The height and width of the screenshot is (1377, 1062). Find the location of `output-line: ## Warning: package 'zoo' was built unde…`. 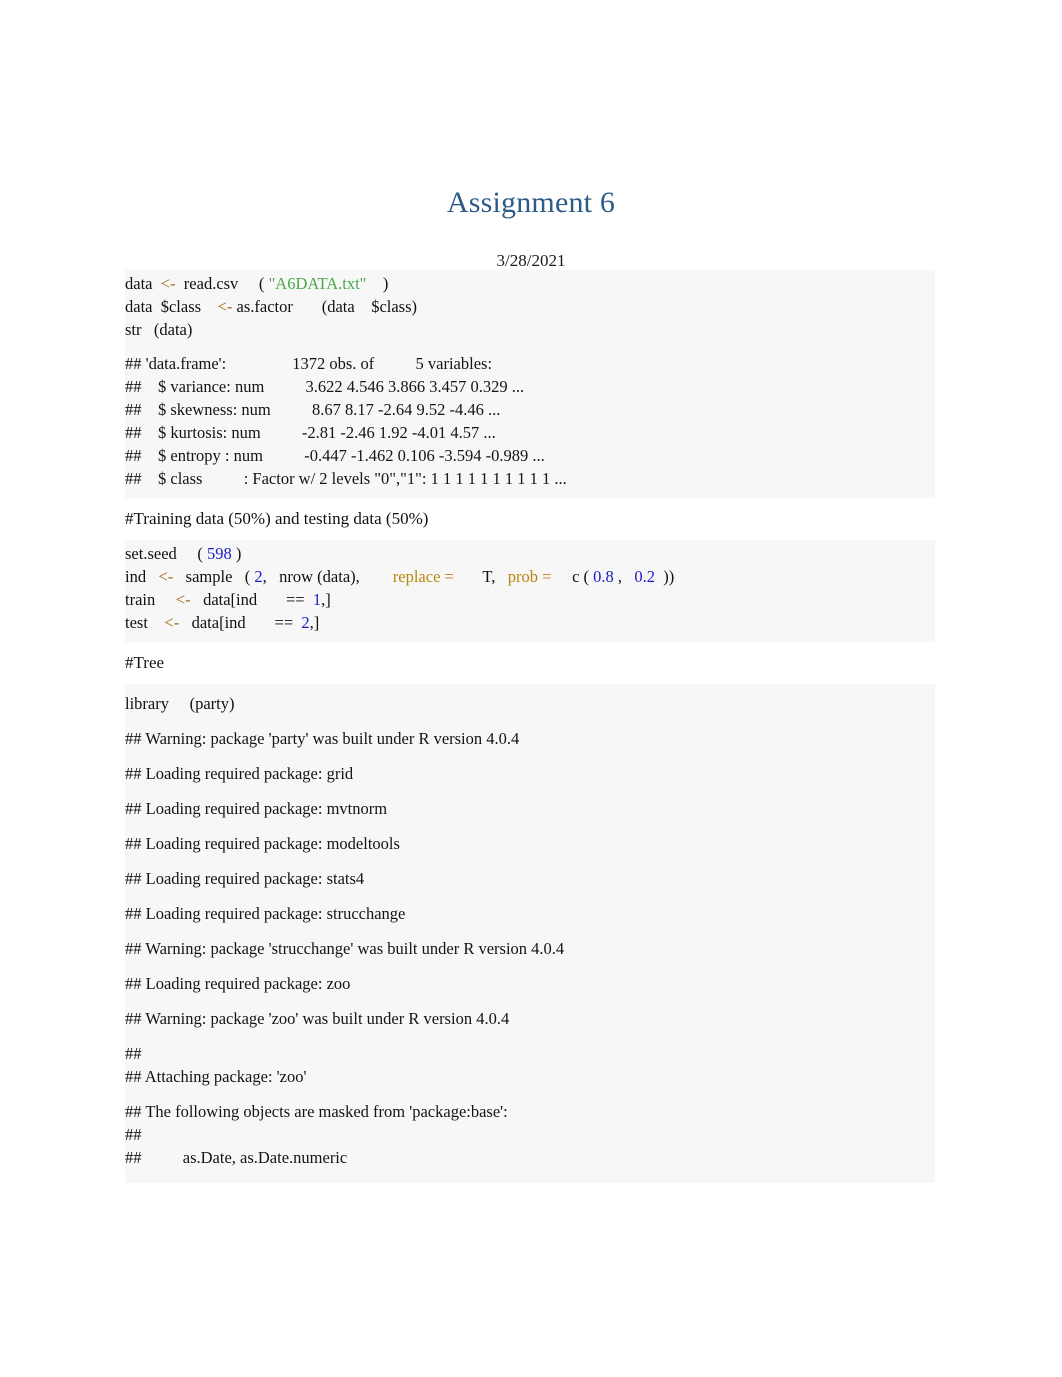

output-line: ## Warning: package 'zoo' was built unde… is located at coordinates (317, 1018).